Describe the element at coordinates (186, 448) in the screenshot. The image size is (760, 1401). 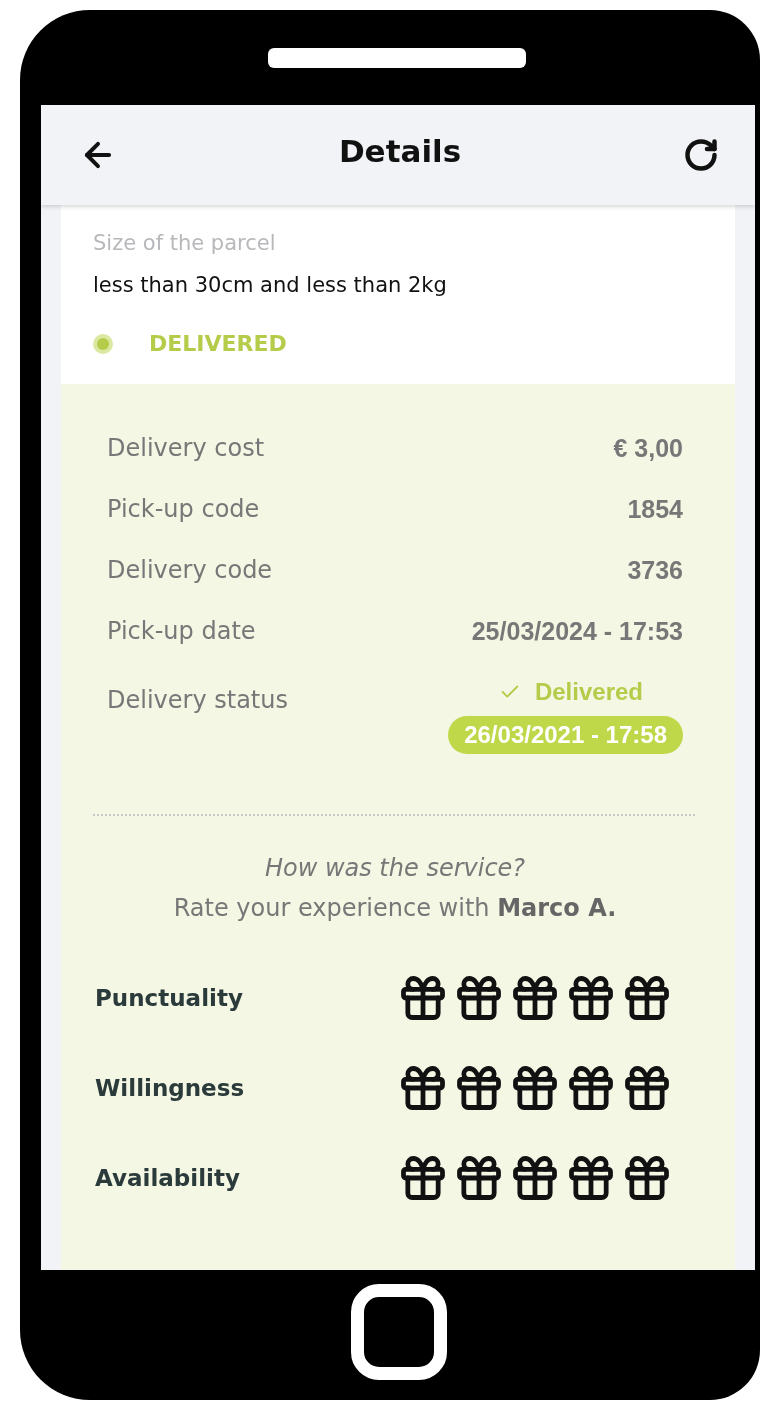
I see `detail-label: Delivery cost` at that location.